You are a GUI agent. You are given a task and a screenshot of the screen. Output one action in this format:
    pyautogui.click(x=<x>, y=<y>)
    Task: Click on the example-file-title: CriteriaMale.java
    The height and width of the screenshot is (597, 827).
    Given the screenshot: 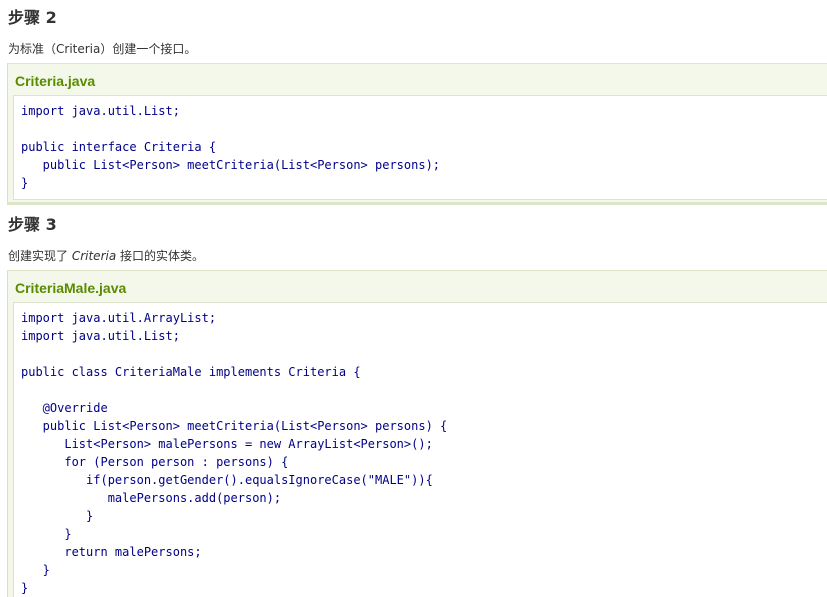 What is the action you would take?
    pyautogui.click(x=71, y=288)
    